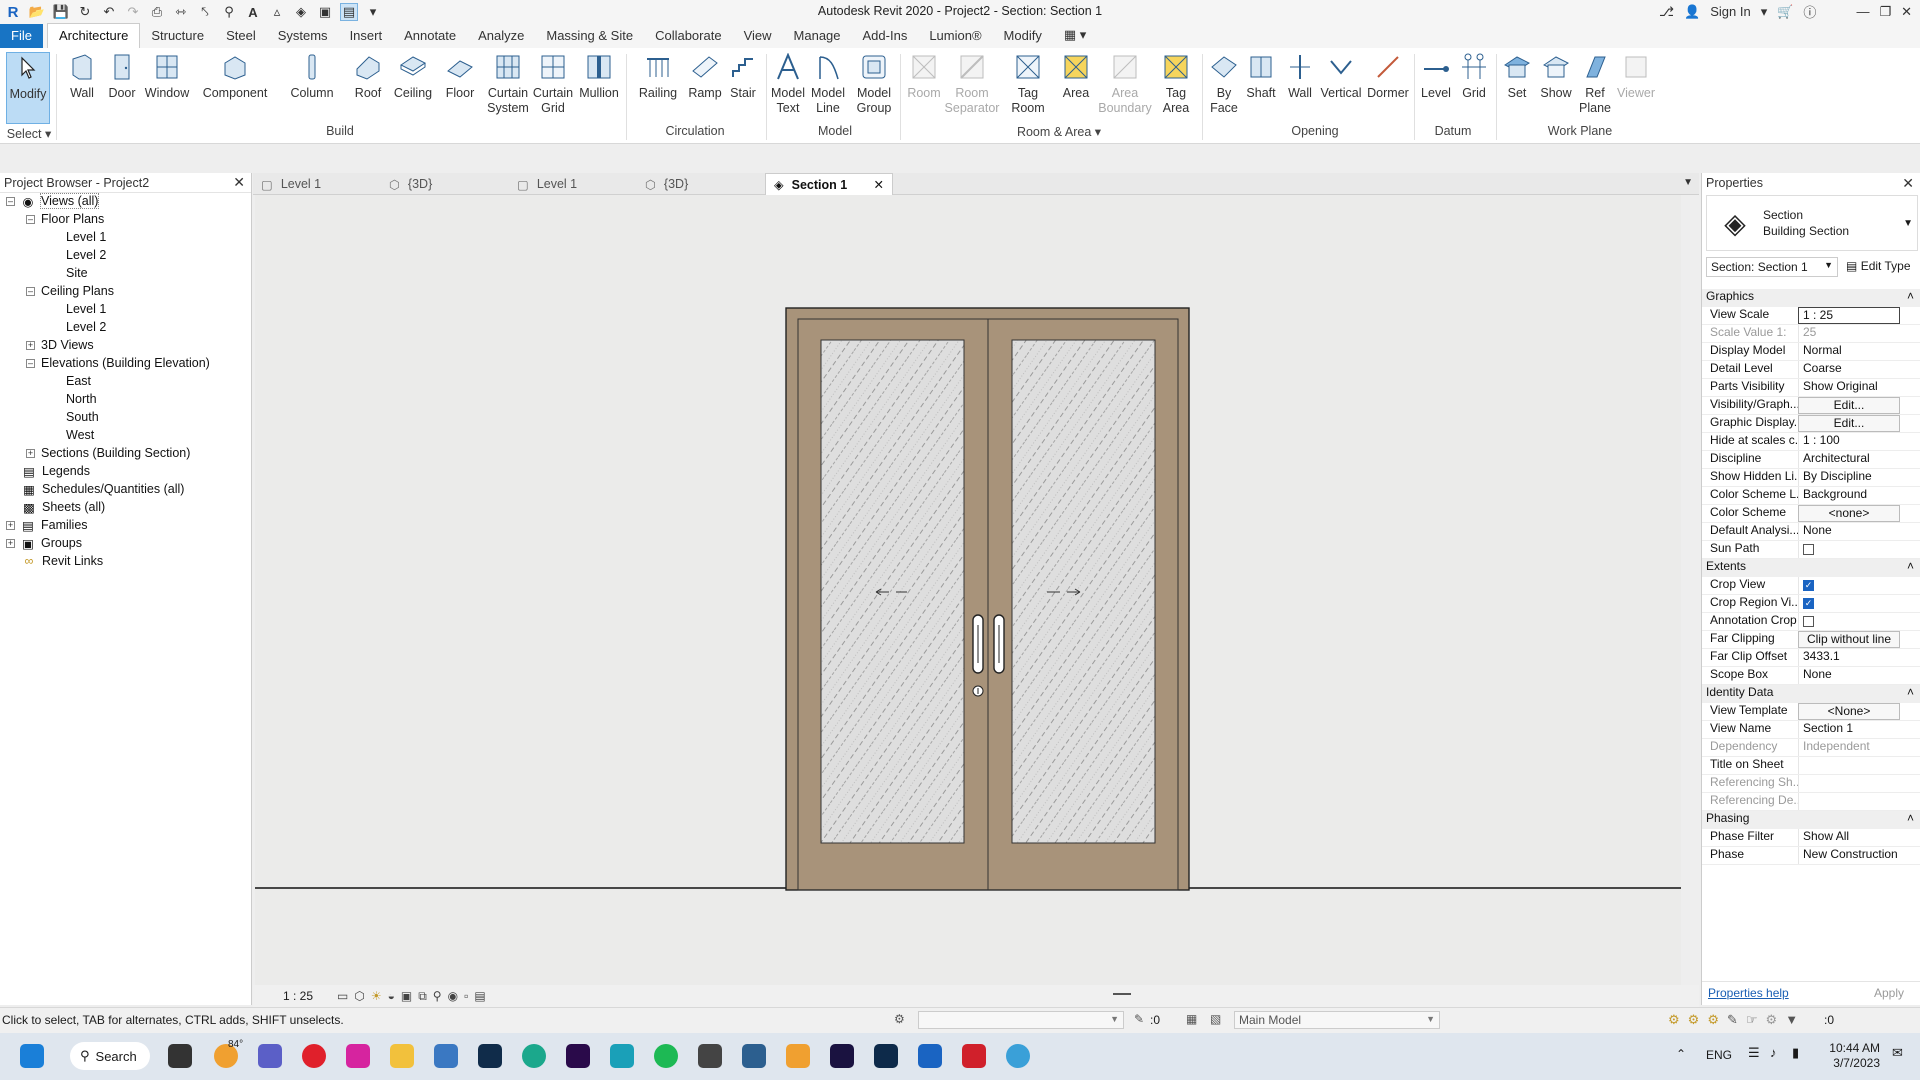  I want to click on undo-icon: ↶, so click(109, 12).